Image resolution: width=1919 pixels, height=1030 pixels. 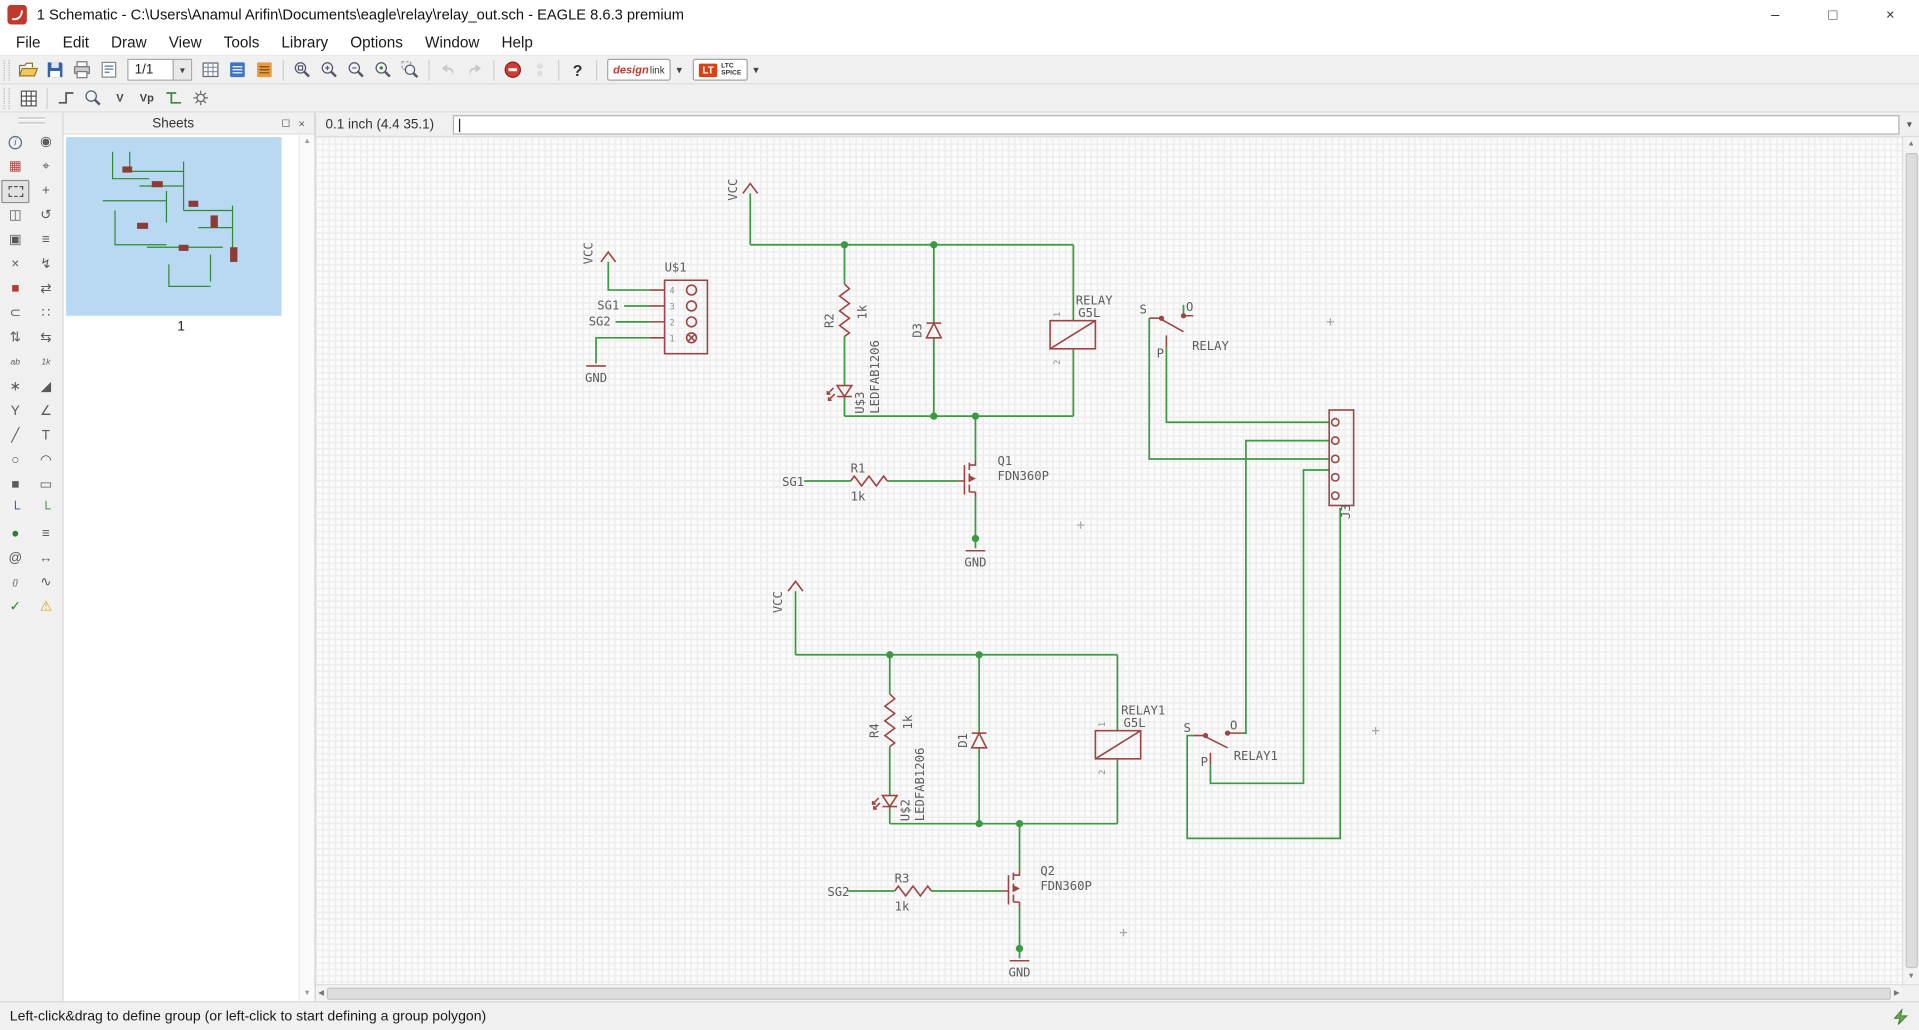 What do you see at coordinates (1047, 871) in the screenshot?
I see `q2-name-label: Q2` at bounding box center [1047, 871].